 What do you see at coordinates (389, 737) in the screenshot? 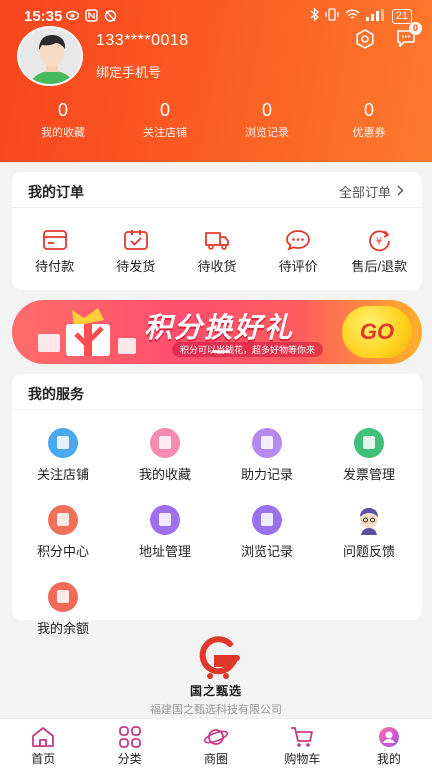
I see `profile-icon` at bounding box center [389, 737].